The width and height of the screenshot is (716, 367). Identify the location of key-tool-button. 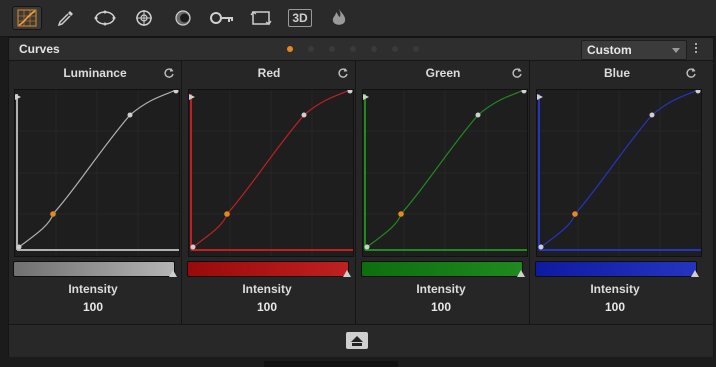
(222, 18).